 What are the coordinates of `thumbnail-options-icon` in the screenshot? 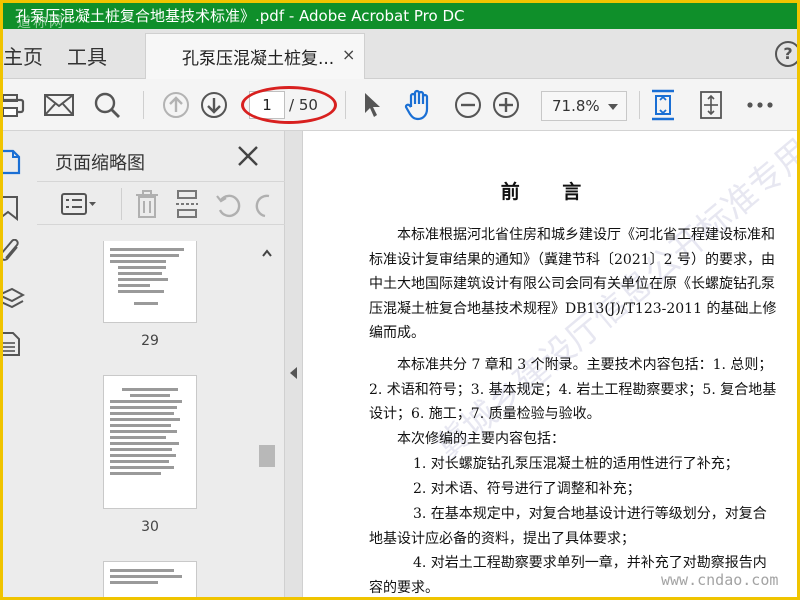 It's located at (79, 204).